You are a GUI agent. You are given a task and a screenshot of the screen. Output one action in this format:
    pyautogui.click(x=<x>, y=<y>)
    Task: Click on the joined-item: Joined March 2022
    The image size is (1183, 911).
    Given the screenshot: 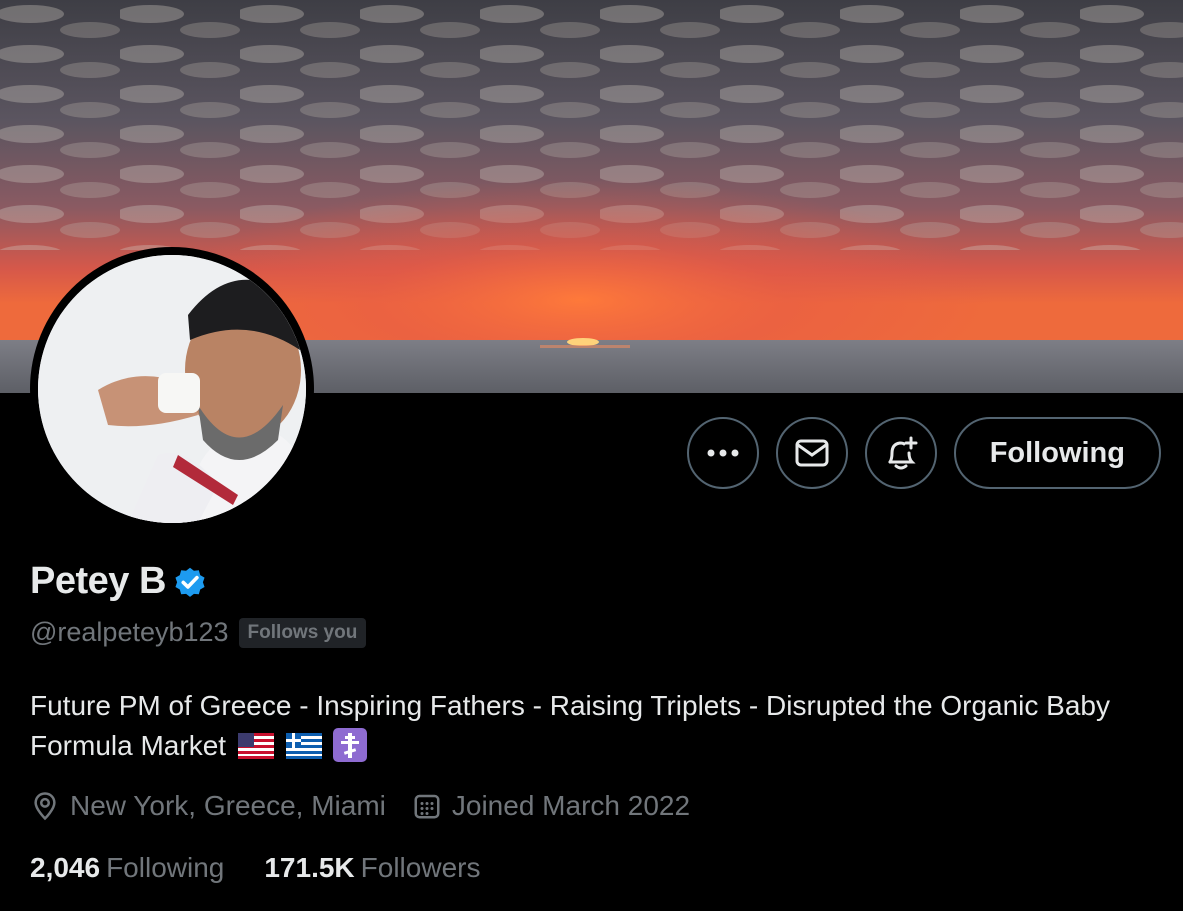 What is the action you would take?
    pyautogui.click(x=551, y=806)
    